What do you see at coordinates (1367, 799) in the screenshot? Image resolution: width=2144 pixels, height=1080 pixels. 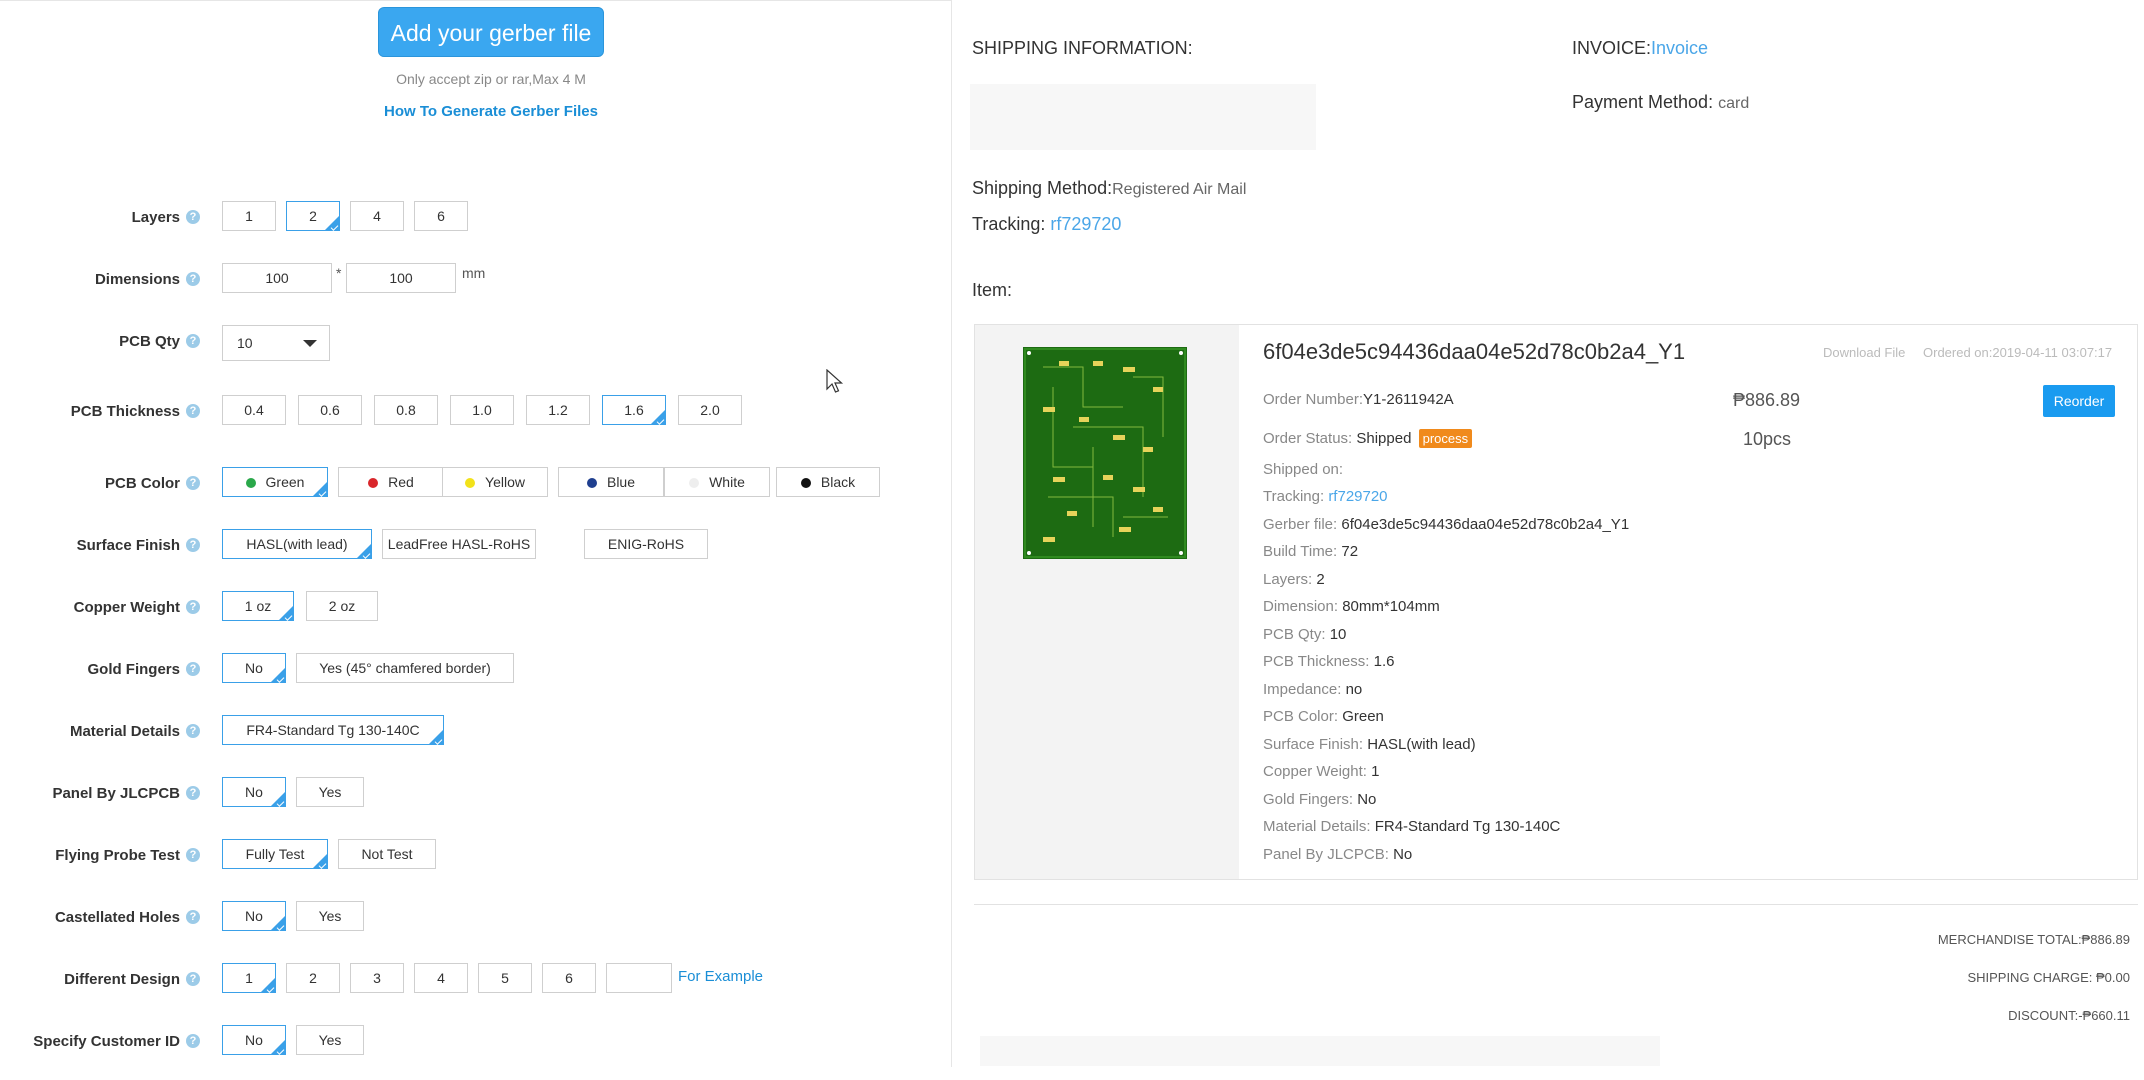 I see `detail-value: No` at bounding box center [1367, 799].